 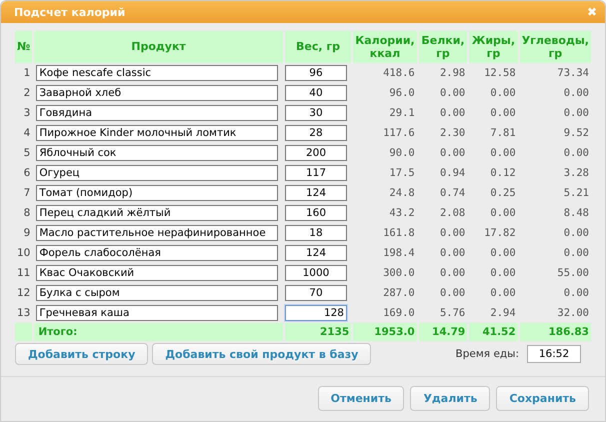 What do you see at coordinates (554, 354) in the screenshot?
I see `meal-time-field: 16:52` at bounding box center [554, 354].